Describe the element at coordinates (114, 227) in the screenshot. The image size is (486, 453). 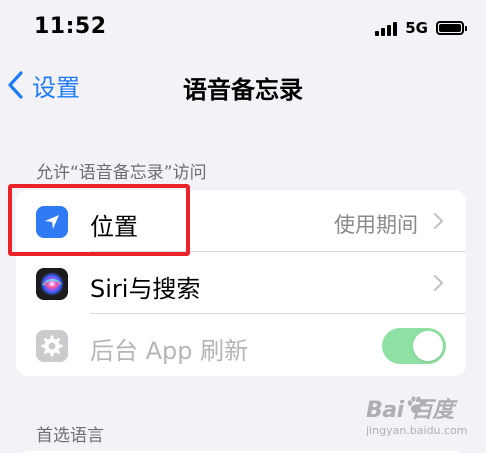
I see `location-label: 位置` at that location.